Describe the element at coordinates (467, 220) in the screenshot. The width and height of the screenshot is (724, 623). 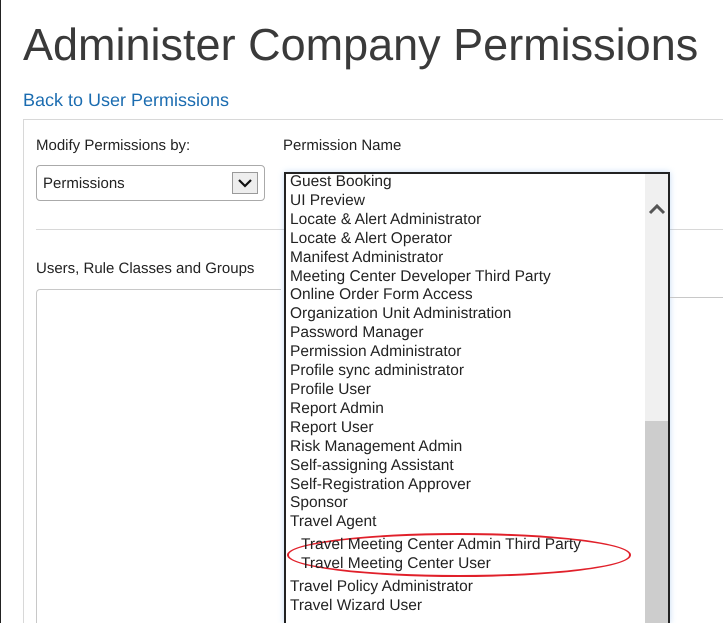
I see `list-item: Locate & Alert Administrator` at that location.